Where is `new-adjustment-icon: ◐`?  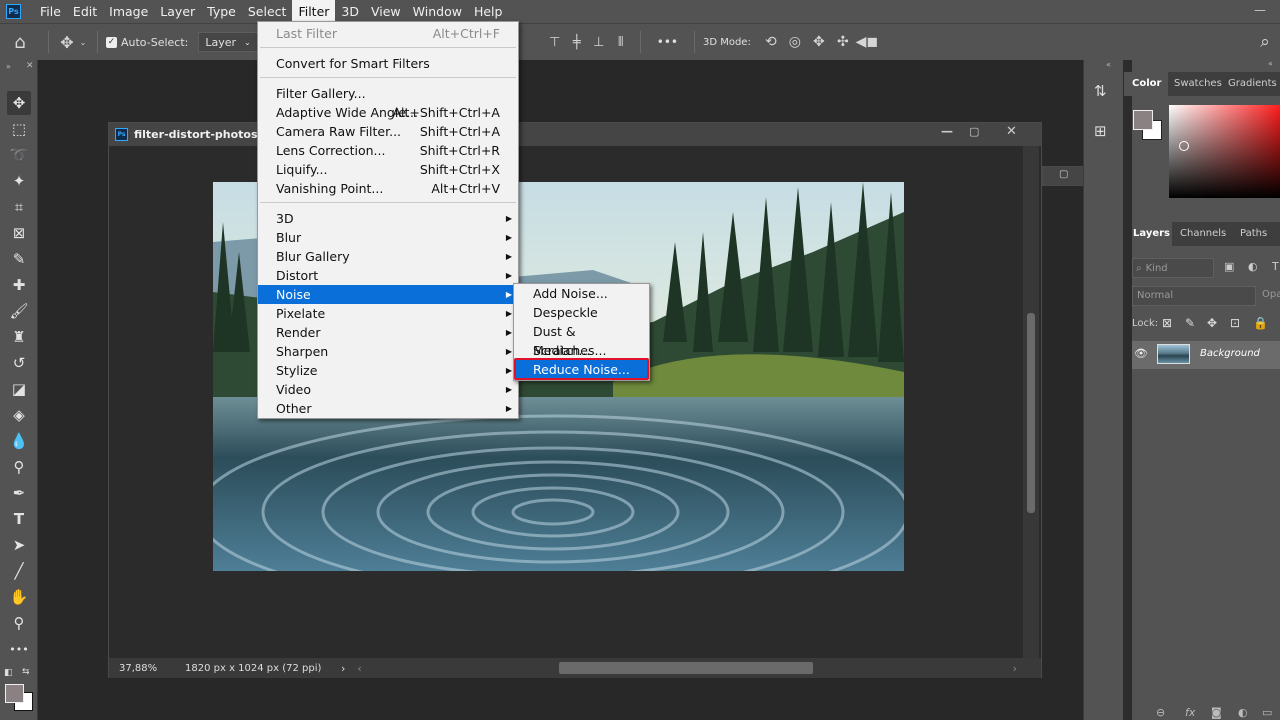
new-adjustment-icon: ◐ is located at coordinates (1243, 712).